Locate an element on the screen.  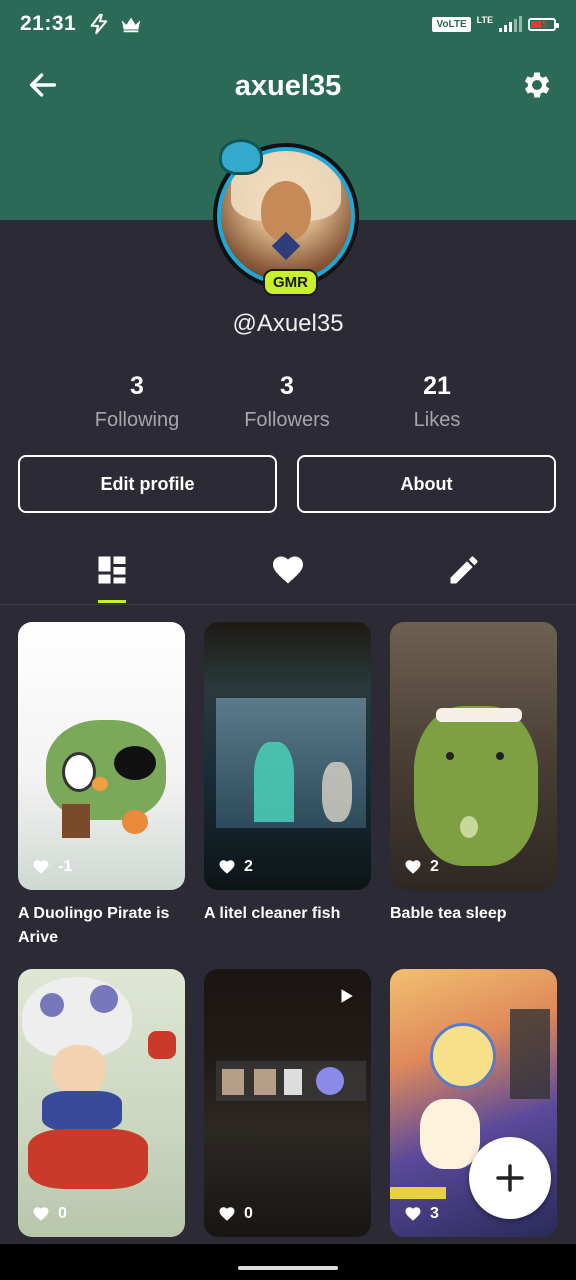
play-icon is located at coordinates (347, 996).